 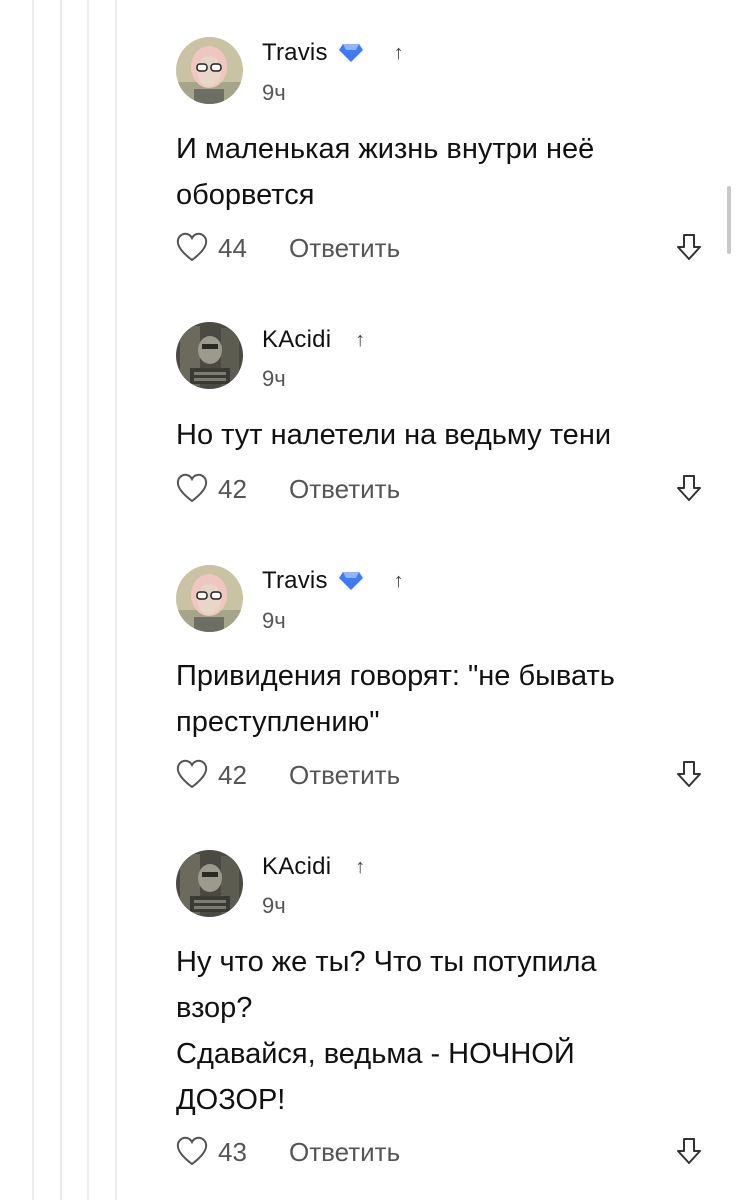 I want to click on like-count: 43, so click(x=232, y=1152).